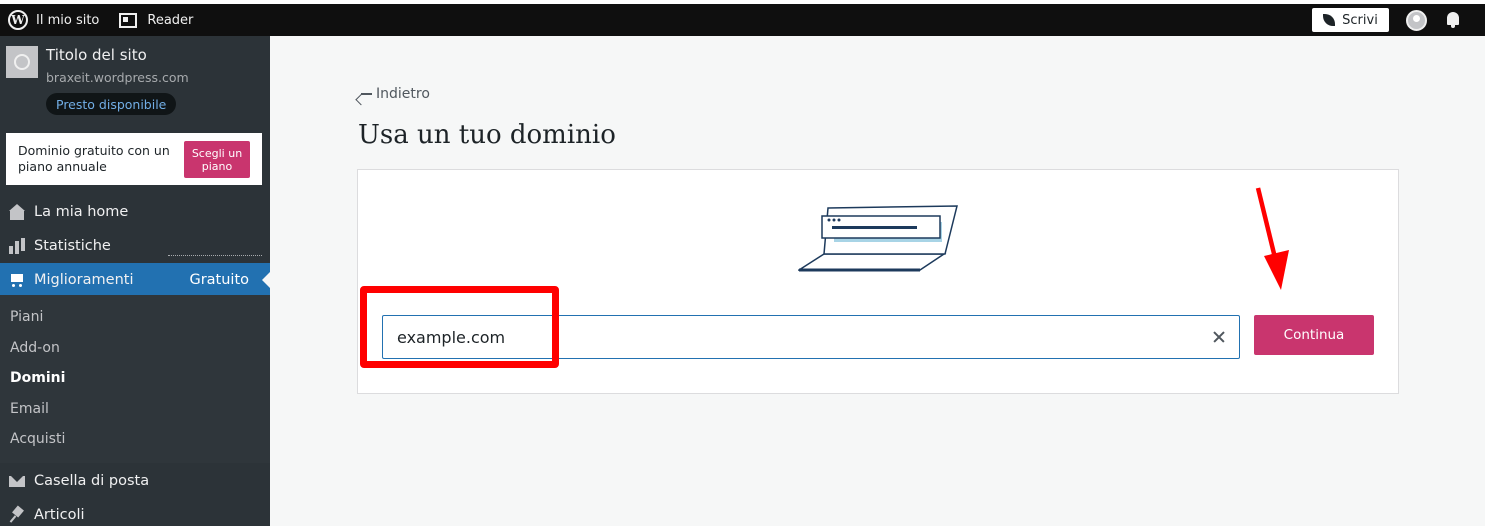 Image resolution: width=1485 pixels, height=526 pixels. I want to click on clear-icon, so click(1219, 337).